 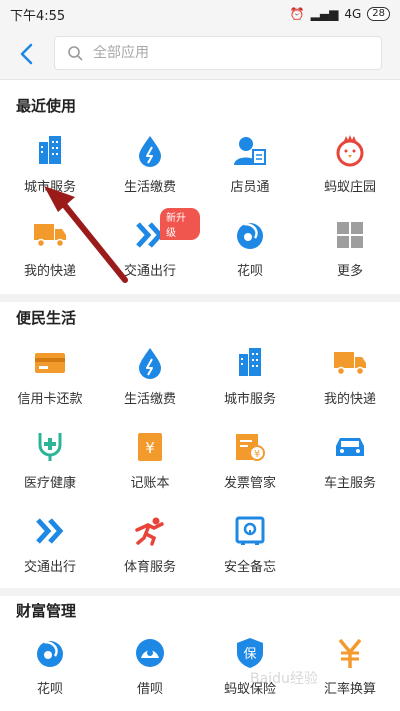 What do you see at coordinates (200, 14) in the screenshot?
I see `status-bar: 下午4:55 ⏰ ▂▄▆ 4G 28` at bounding box center [200, 14].